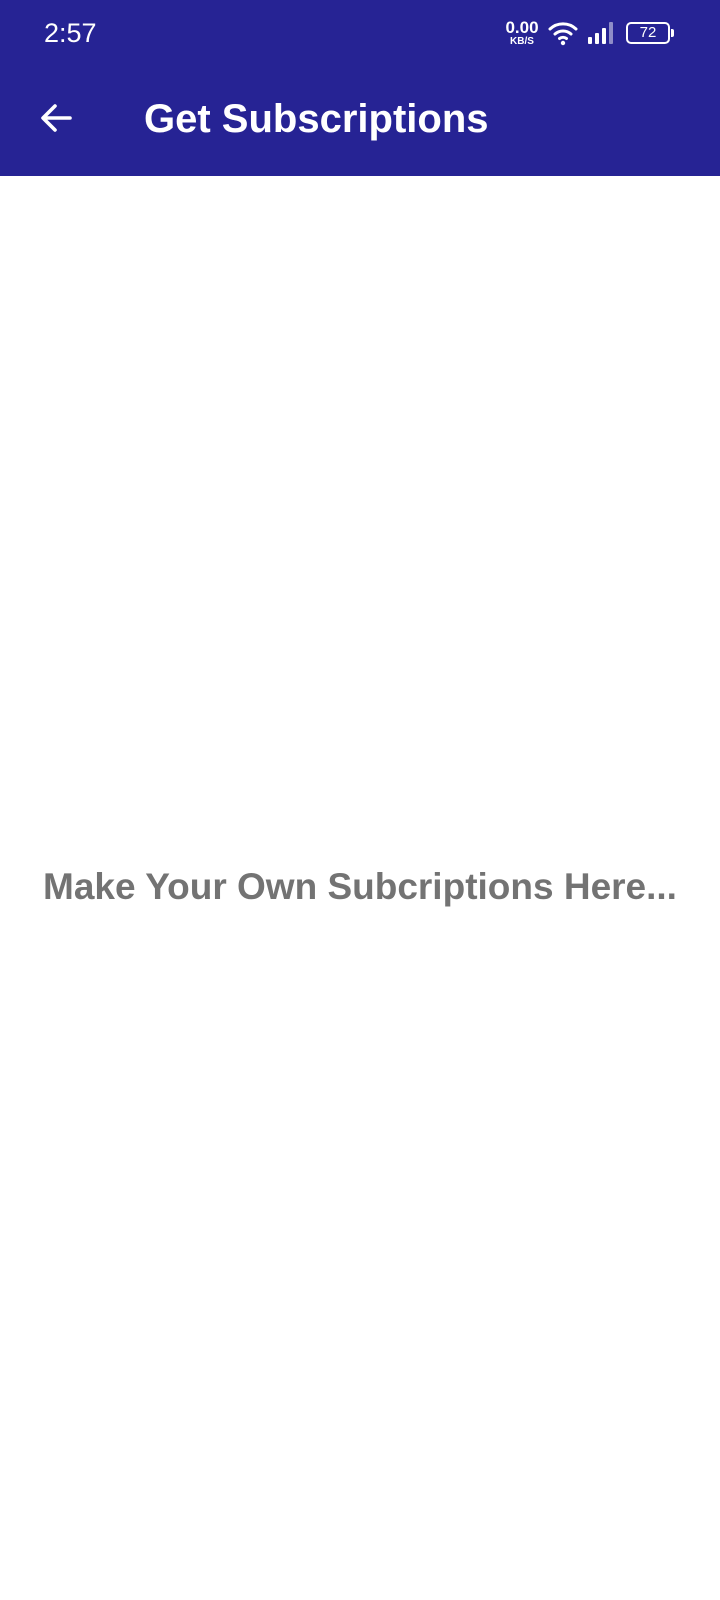 Image resolution: width=720 pixels, height=1600 pixels. Describe the element at coordinates (600, 33) in the screenshot. I see `cell-signal-icon` at that location.